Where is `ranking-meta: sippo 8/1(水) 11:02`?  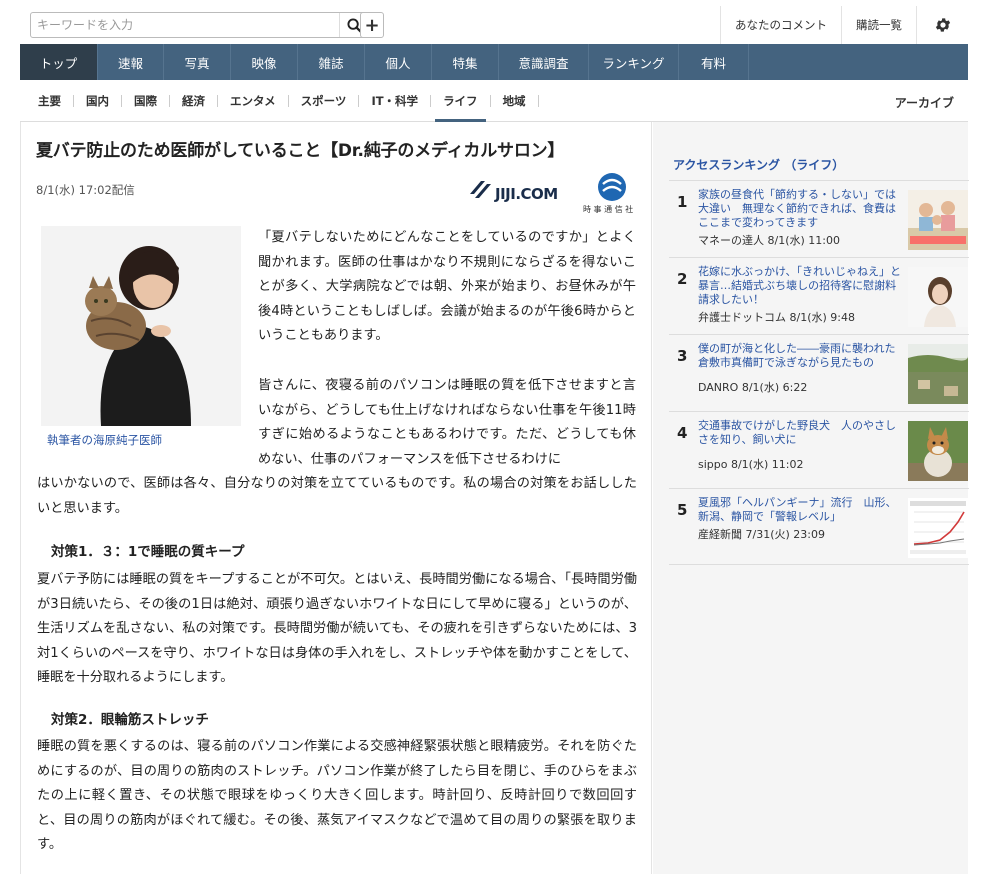
ranking-meta: sippo 8/1(水) 11:02 is located at coordinates (751, 464).